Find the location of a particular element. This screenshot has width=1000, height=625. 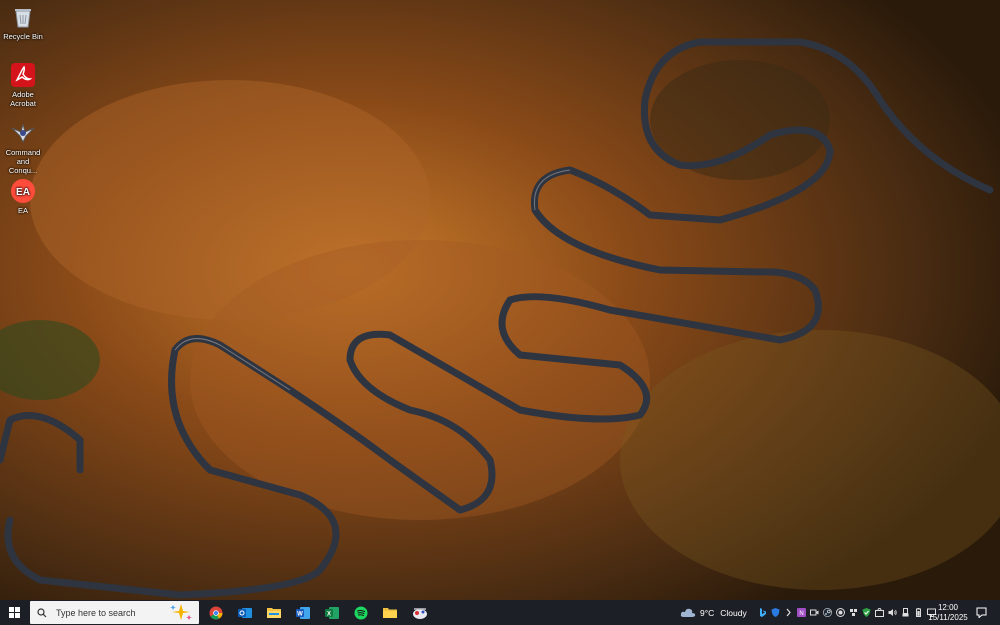

taskbar-app-folder is located at coordinates (390, 612).